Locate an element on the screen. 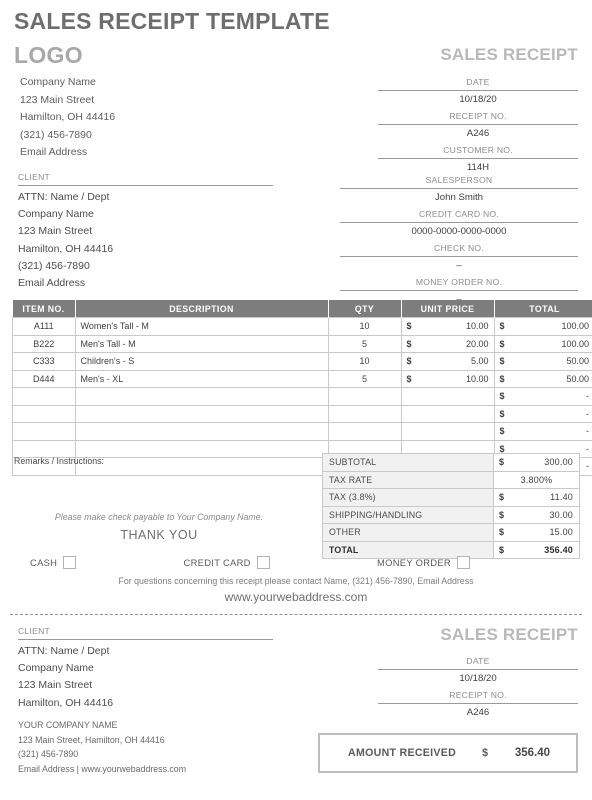 This screenshot has height=800, width=592. table-row: A111 Women's Tall - M 10 $10.00 $100.00 is located at coordinates (302, 326).